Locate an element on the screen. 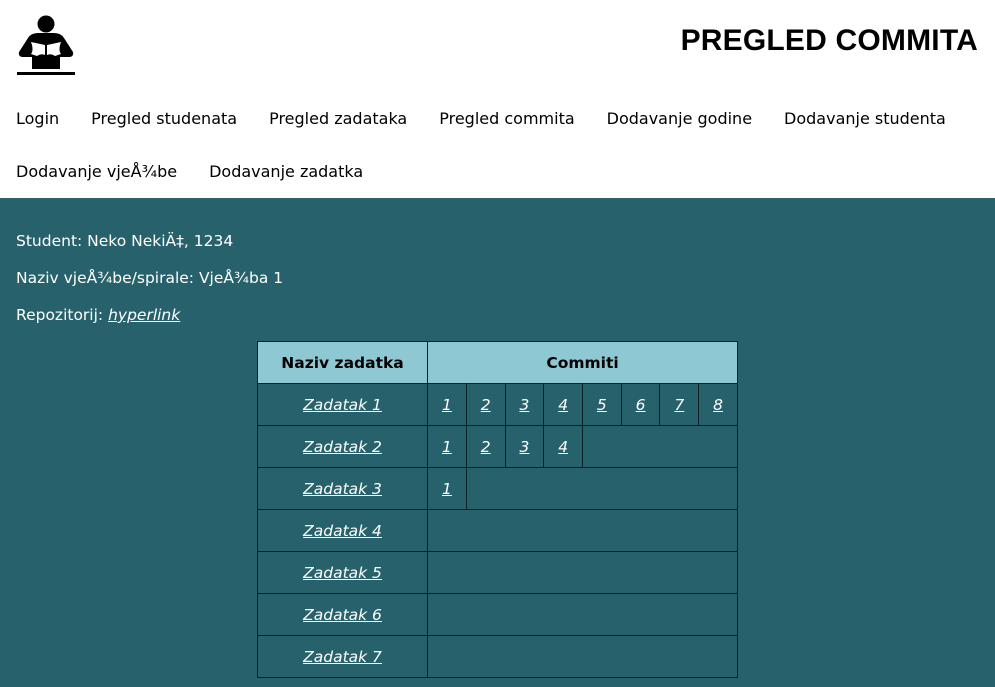 The image size is (995, 687). task-link: Zadatak 6 is located at coordinates (342, 615).